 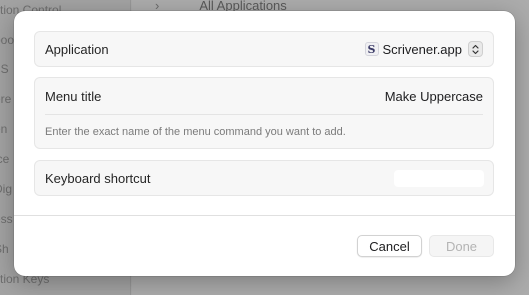 I want to click on updown-chevron-icon, so click(x=475, y=49).